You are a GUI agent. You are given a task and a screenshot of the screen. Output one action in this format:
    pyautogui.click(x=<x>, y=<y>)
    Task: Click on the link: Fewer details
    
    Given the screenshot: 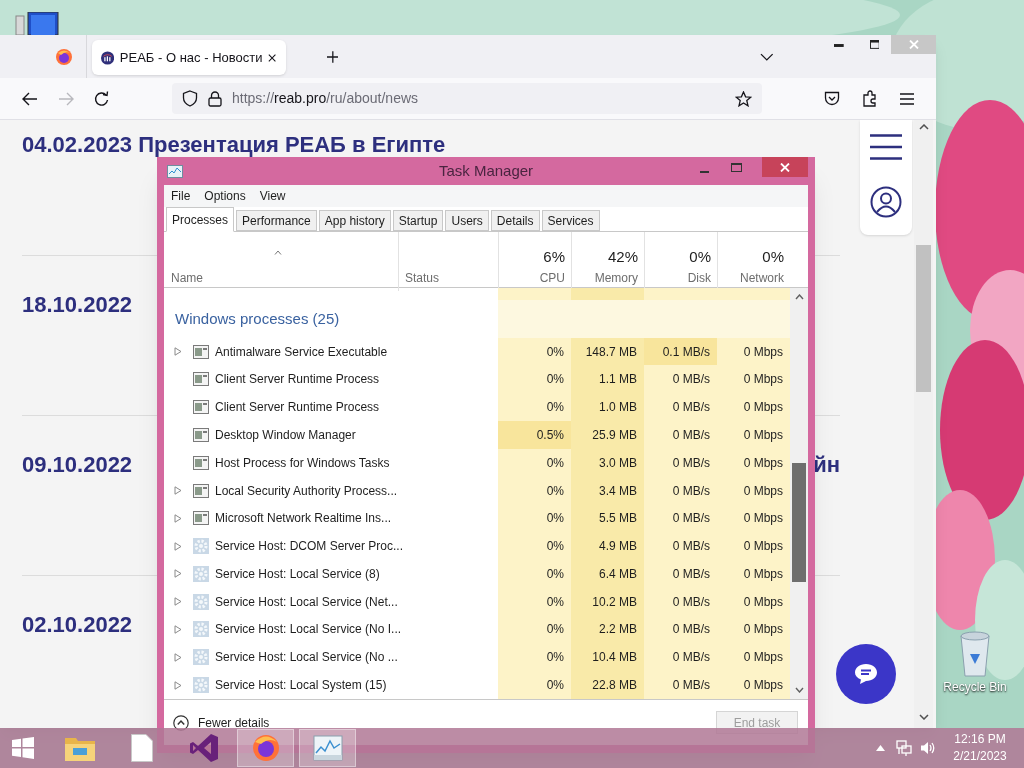 What is the action you would take?
    pyautogui.click(x=234, y=722)
    